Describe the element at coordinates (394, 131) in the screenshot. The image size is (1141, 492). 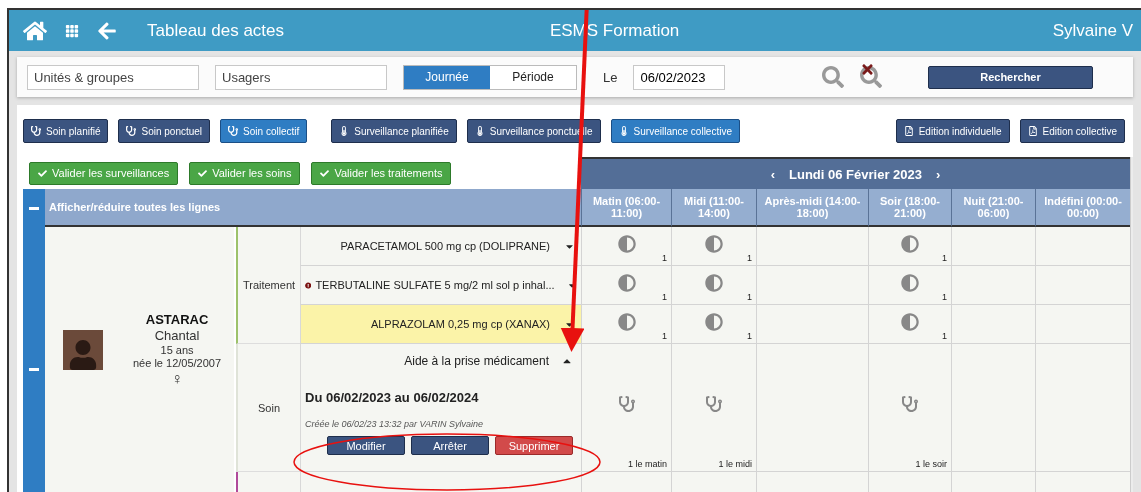
I see `action-button: Surveillance planifiée` at that location.